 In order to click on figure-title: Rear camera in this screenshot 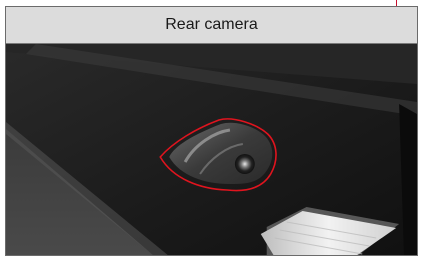, I will do `click(211, 25)`.